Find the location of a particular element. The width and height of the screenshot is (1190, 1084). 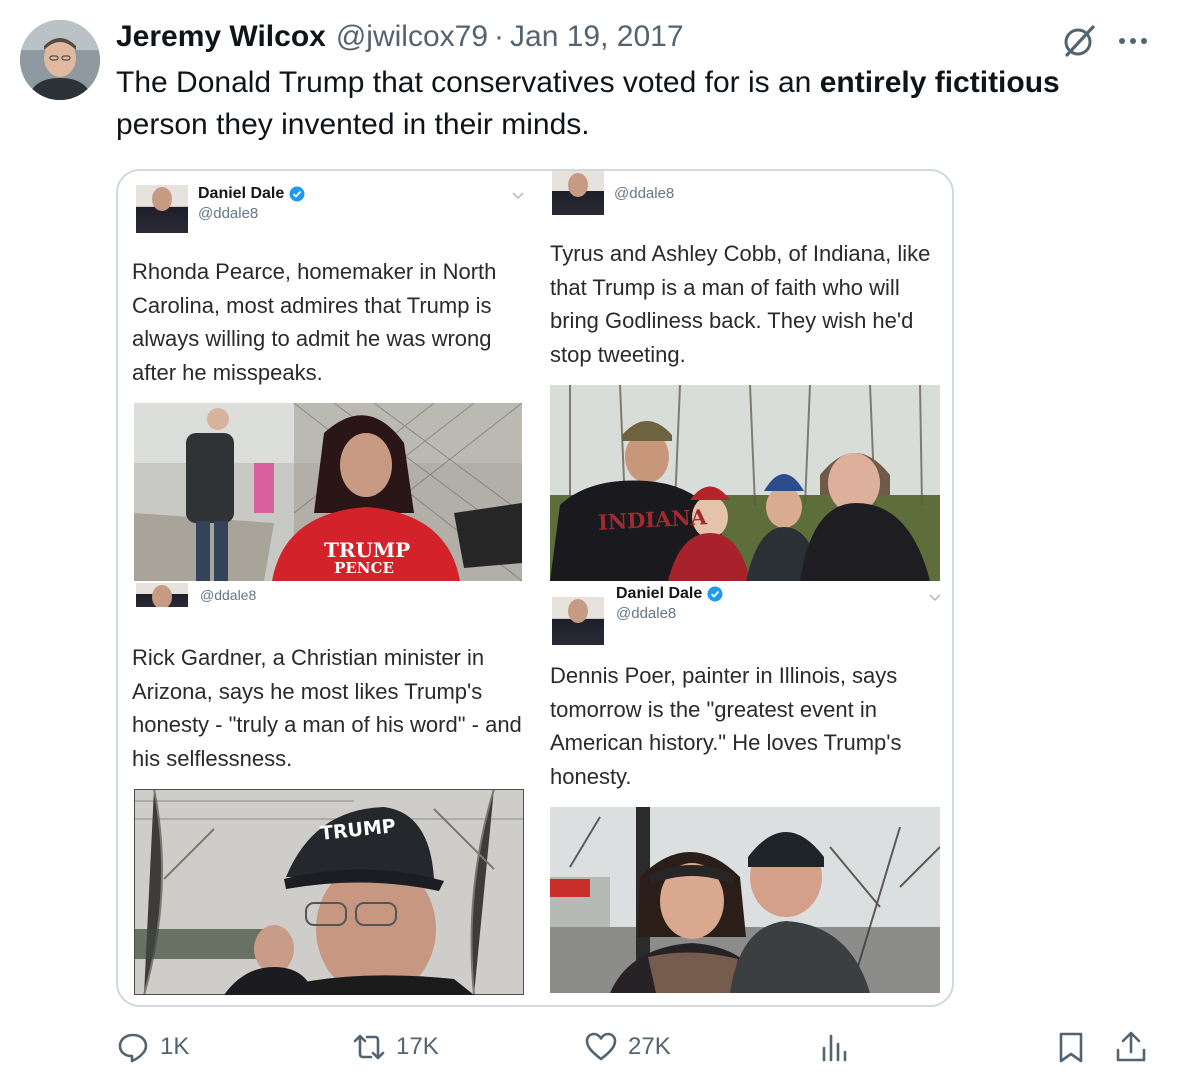

share-button is located at coordinates (1131, 1047).